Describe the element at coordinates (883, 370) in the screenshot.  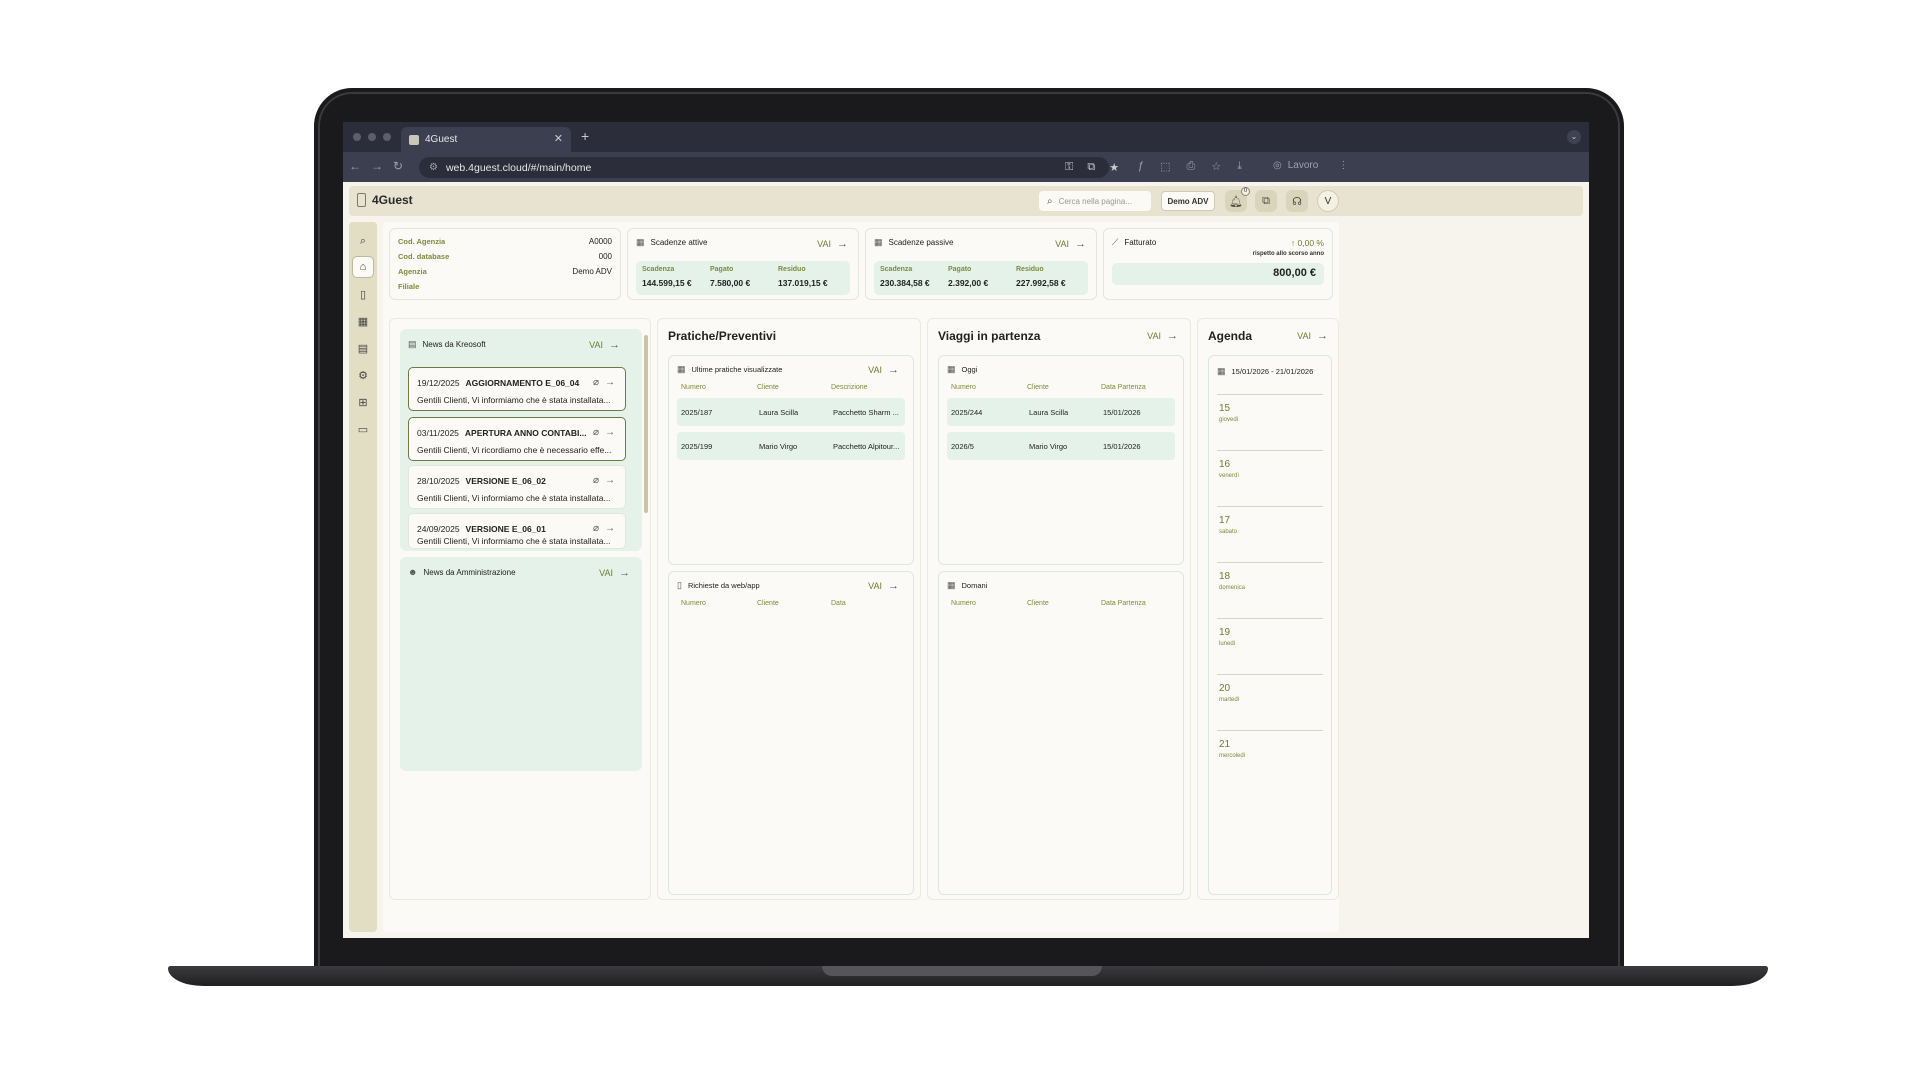
I see `ultime-pratiche-vai-link: VAI →` at that location.